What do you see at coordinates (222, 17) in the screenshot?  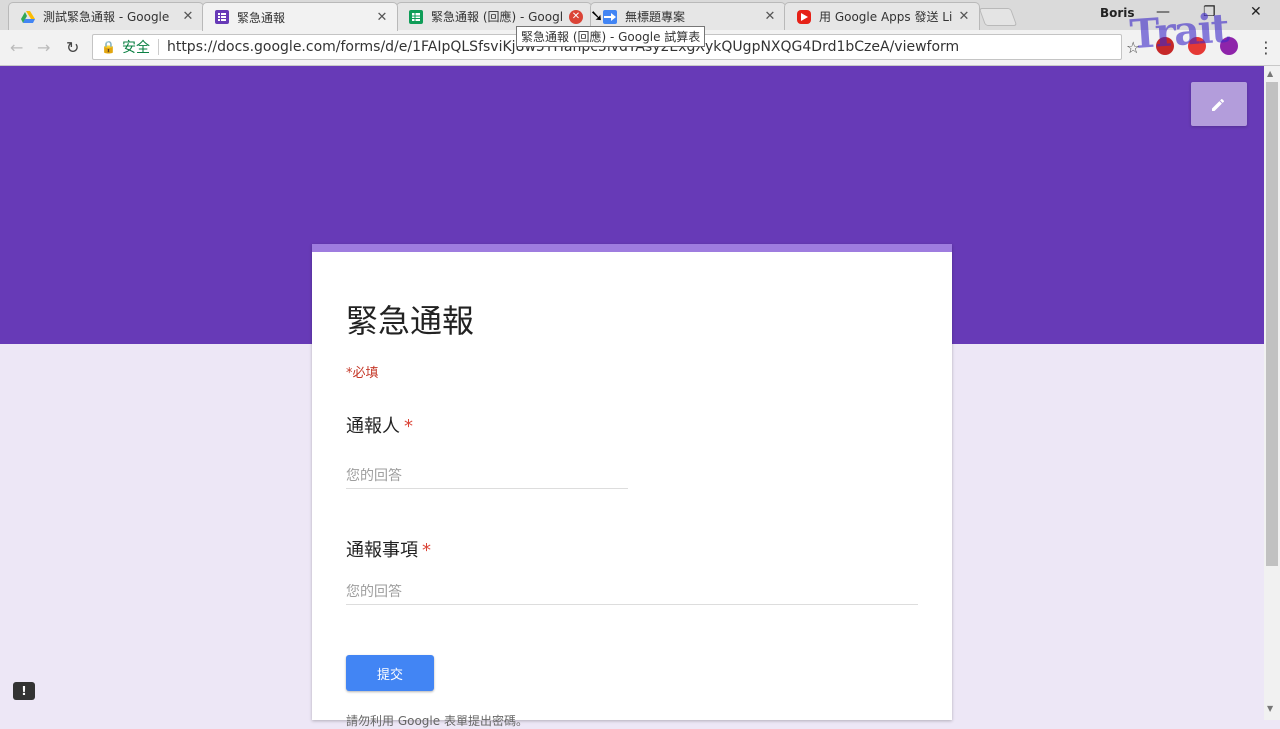 I see `google-forms-icon` at bounding box center [222, 17].